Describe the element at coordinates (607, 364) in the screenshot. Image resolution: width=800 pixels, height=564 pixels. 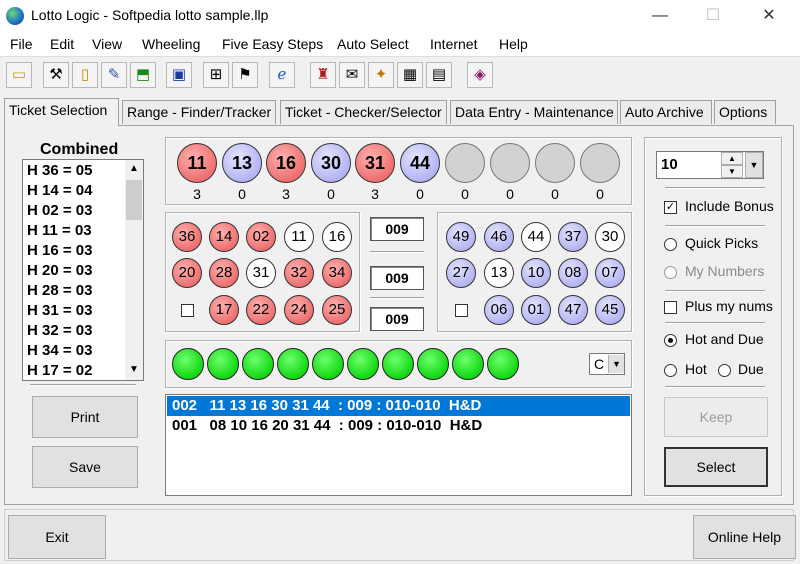
I see `c-dropdown: C ▼` at that location.